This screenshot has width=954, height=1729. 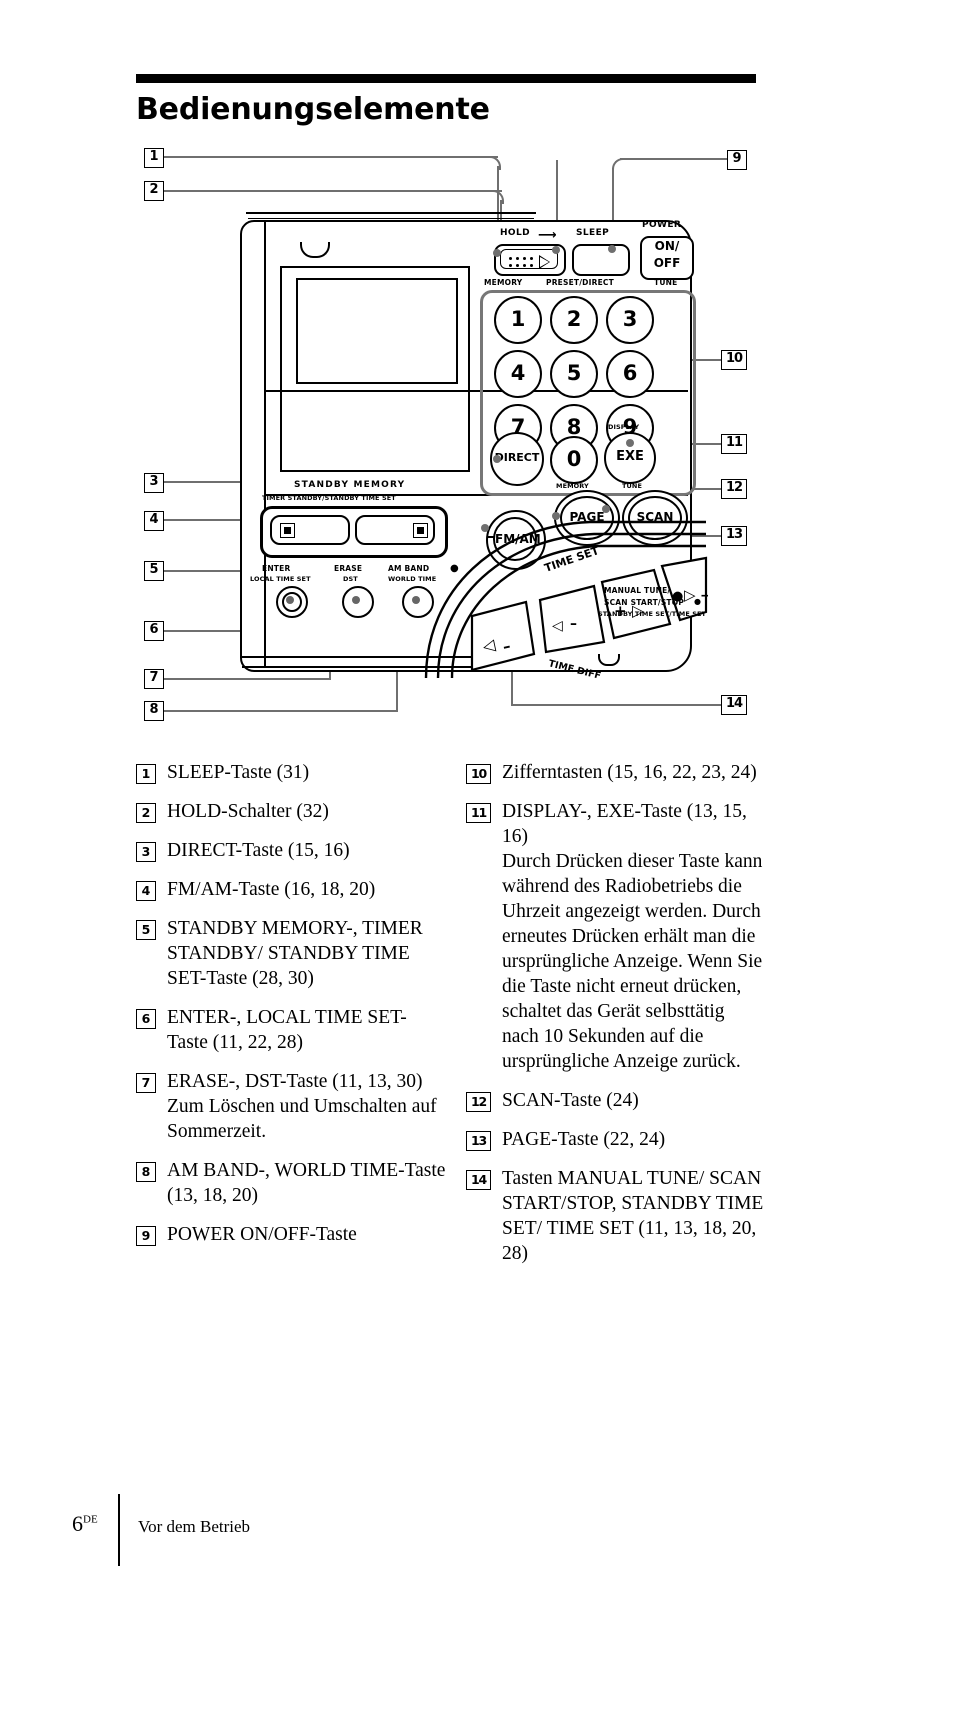 What do you see at coordinates (737, 160) in the screenshot?
I see `callout-9: 9` at bounding box center [737, 160].